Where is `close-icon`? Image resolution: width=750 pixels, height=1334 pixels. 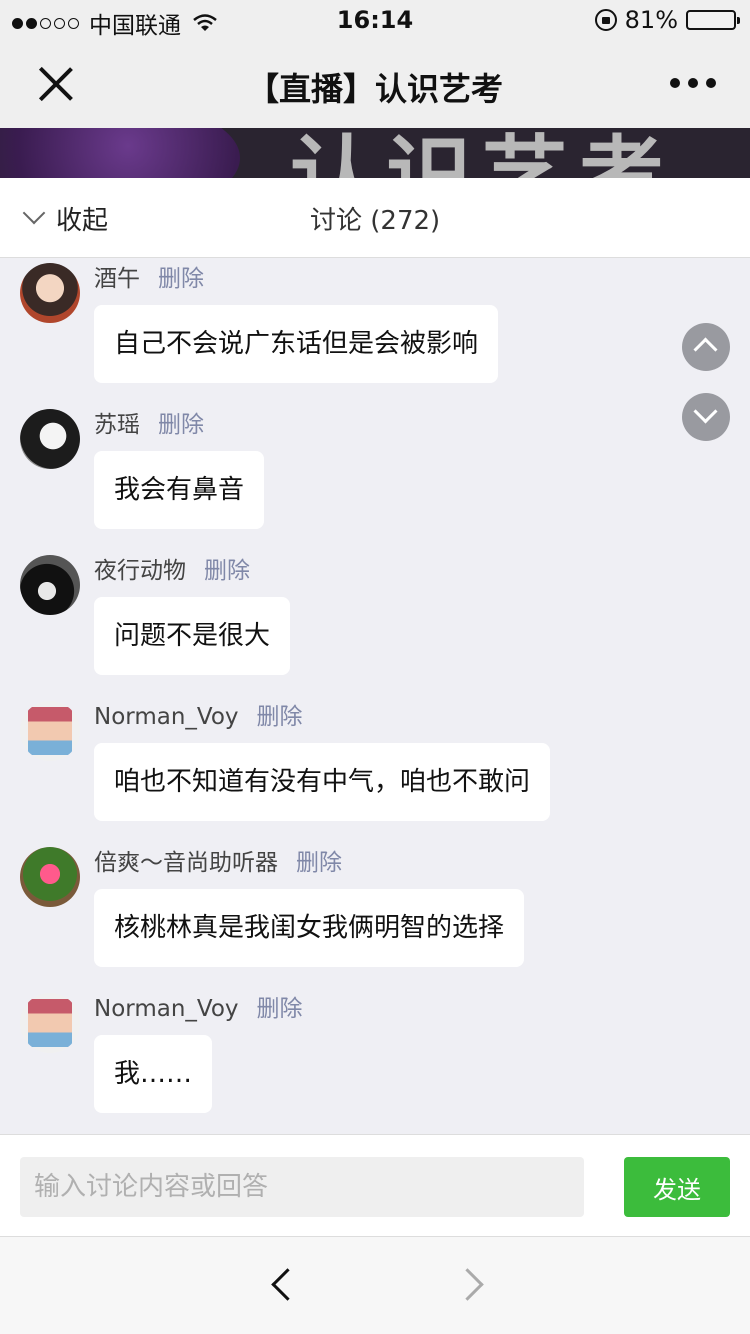 close-icon is located at coordinates (56, 84).